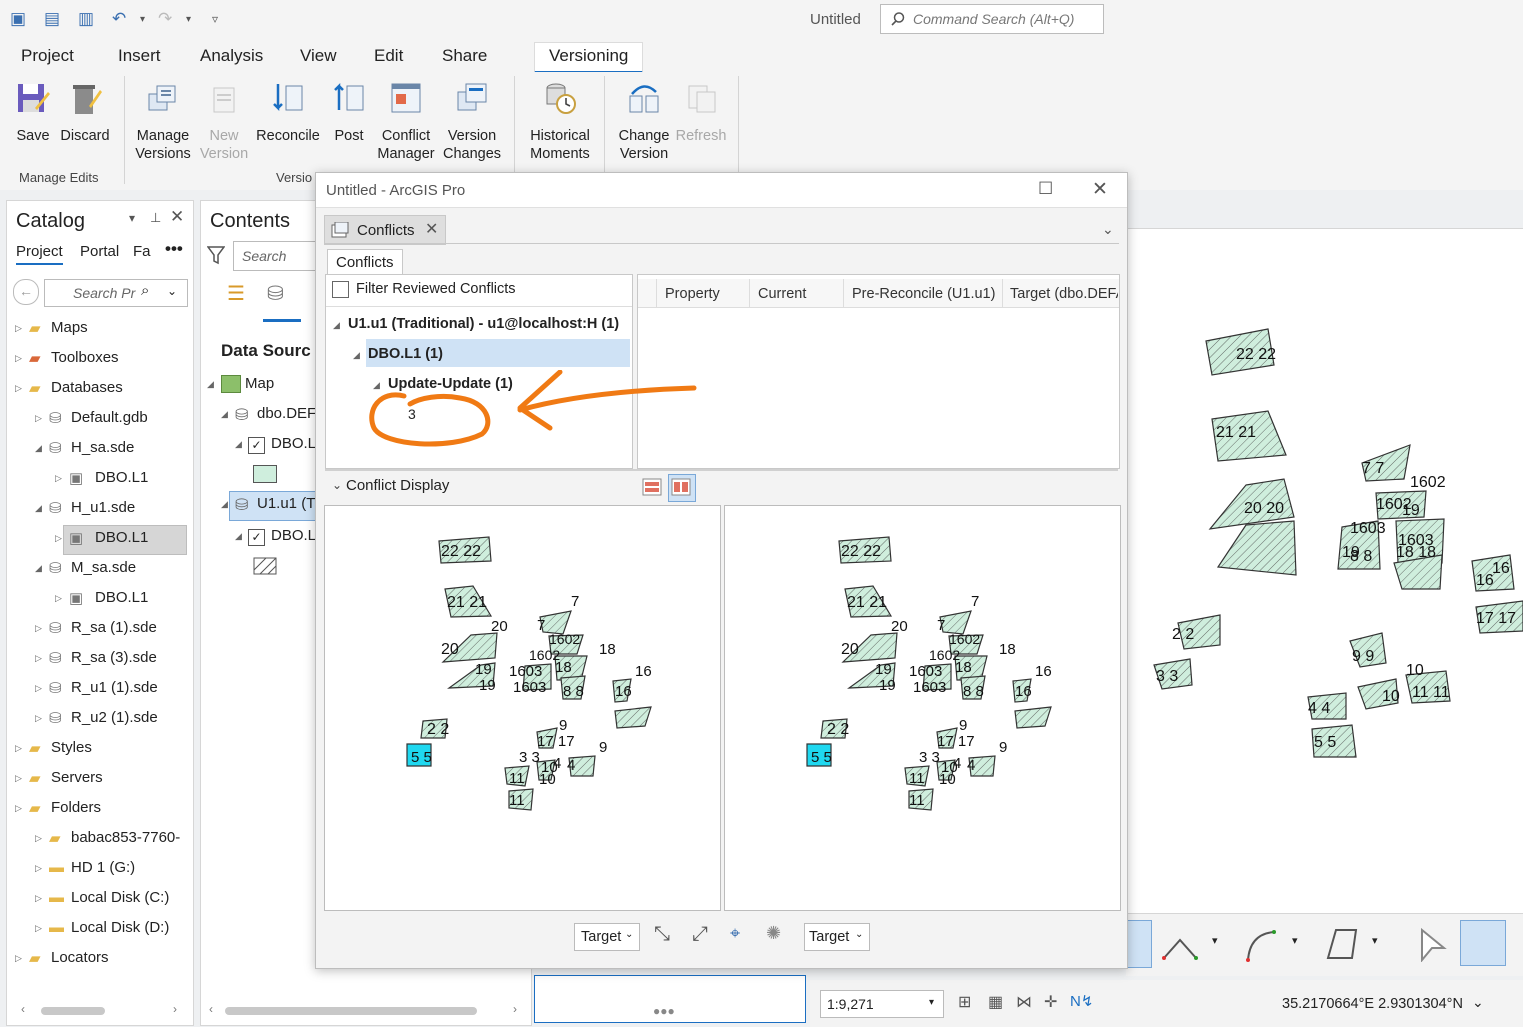 The height and width of the screenshot is (1027, 1523). I want to click on contents-dbo-l1-a: DBO.L, so click(293, 443).